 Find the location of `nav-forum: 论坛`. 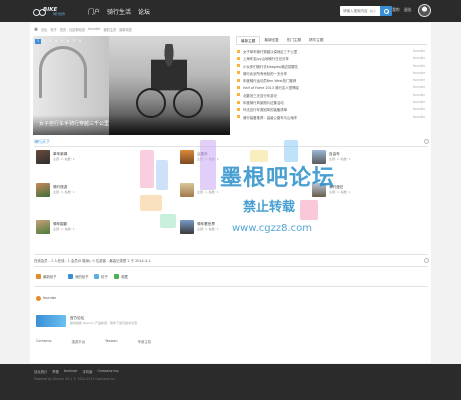

nav-forum: 论坛 is located at coordinates (144, 11).